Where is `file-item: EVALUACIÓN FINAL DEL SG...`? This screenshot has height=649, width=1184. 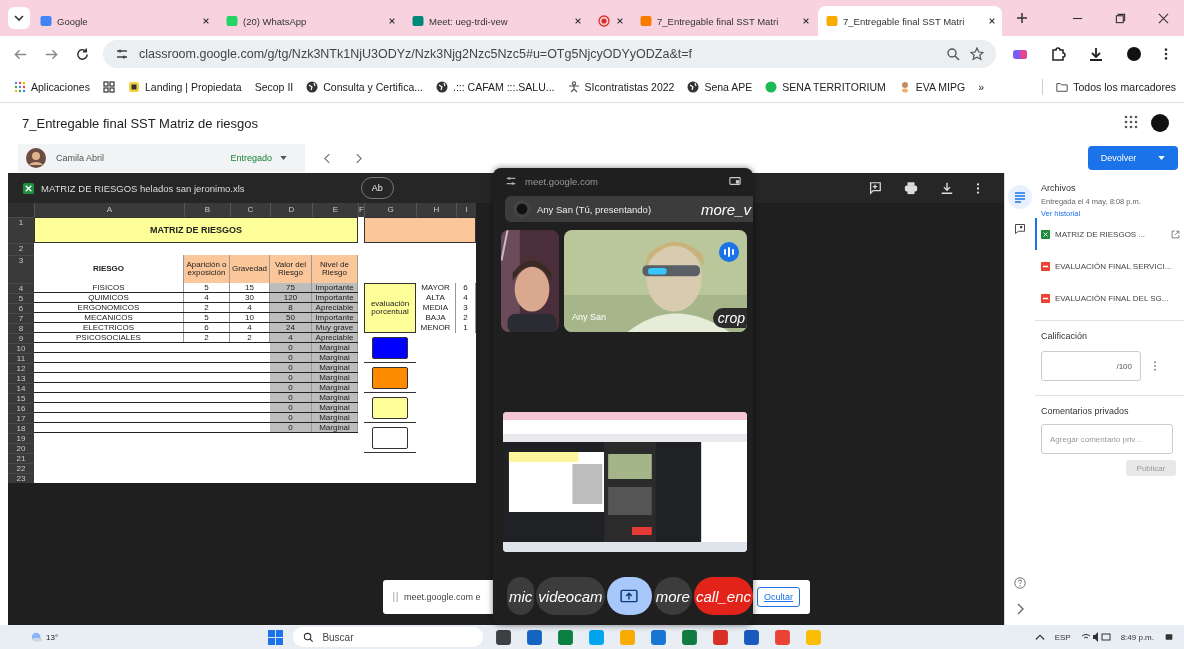
file-item: EVALUACIÓN FINAL DEL SG... is located at coordinates (1107, 298).